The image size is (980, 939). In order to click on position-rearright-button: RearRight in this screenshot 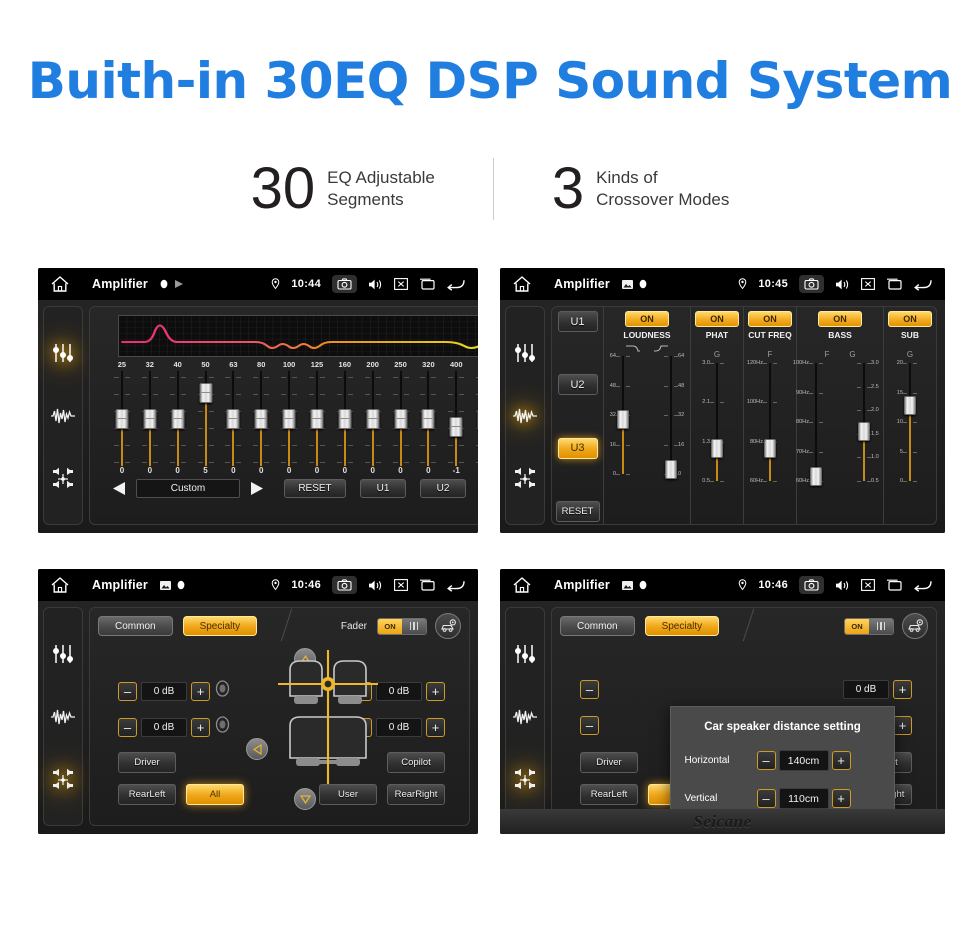, I will do `click(416, 794)`.